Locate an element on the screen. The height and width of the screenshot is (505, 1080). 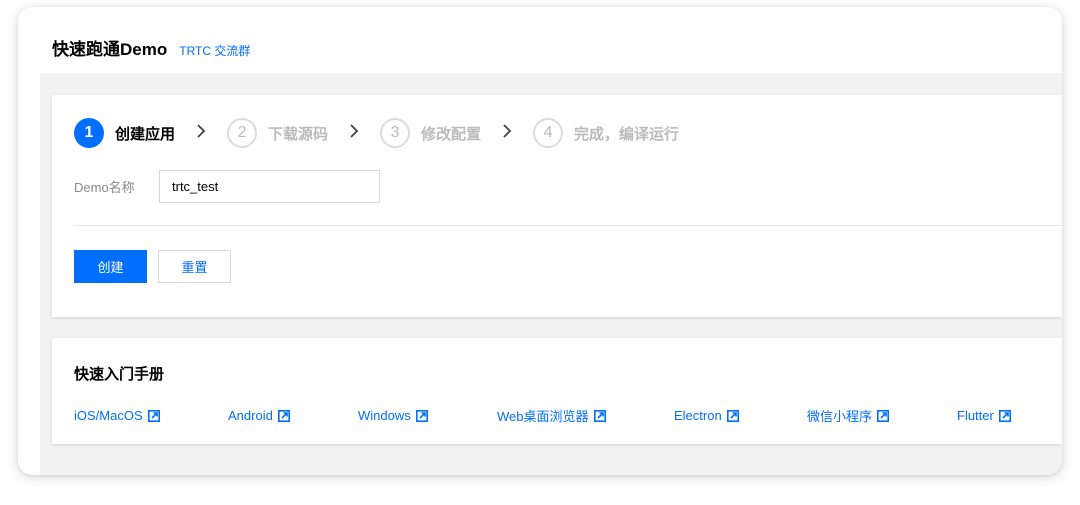
page-header: 快速跑通Demo TRTC 交流群 is located at coordinates (151, 47).